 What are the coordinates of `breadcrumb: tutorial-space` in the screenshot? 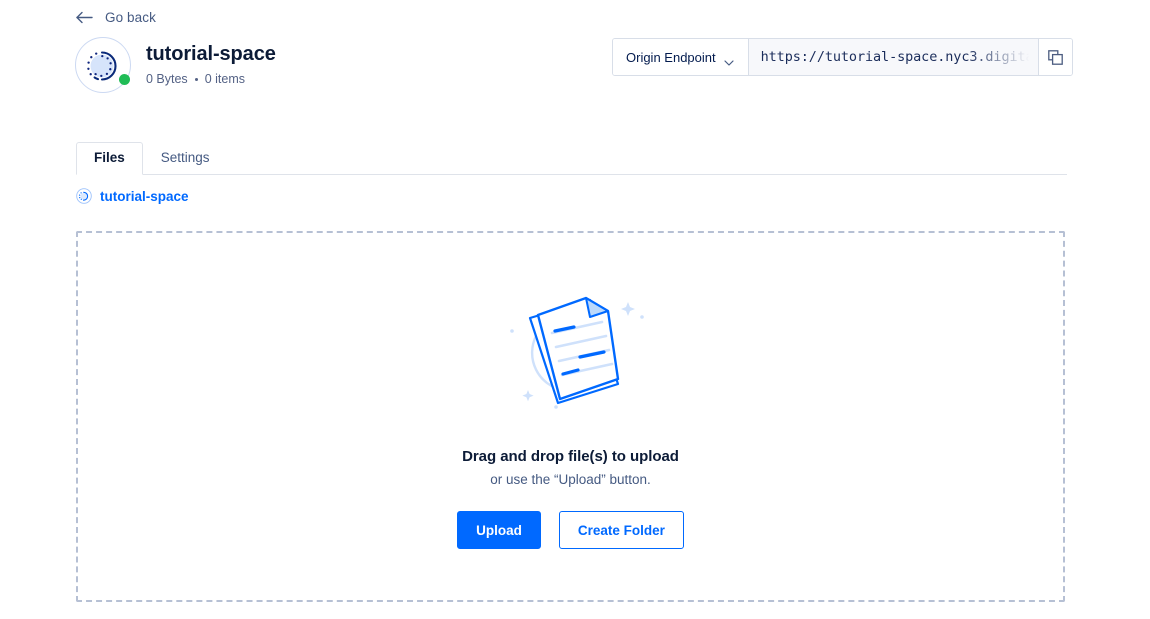 It's located at (132, 196).